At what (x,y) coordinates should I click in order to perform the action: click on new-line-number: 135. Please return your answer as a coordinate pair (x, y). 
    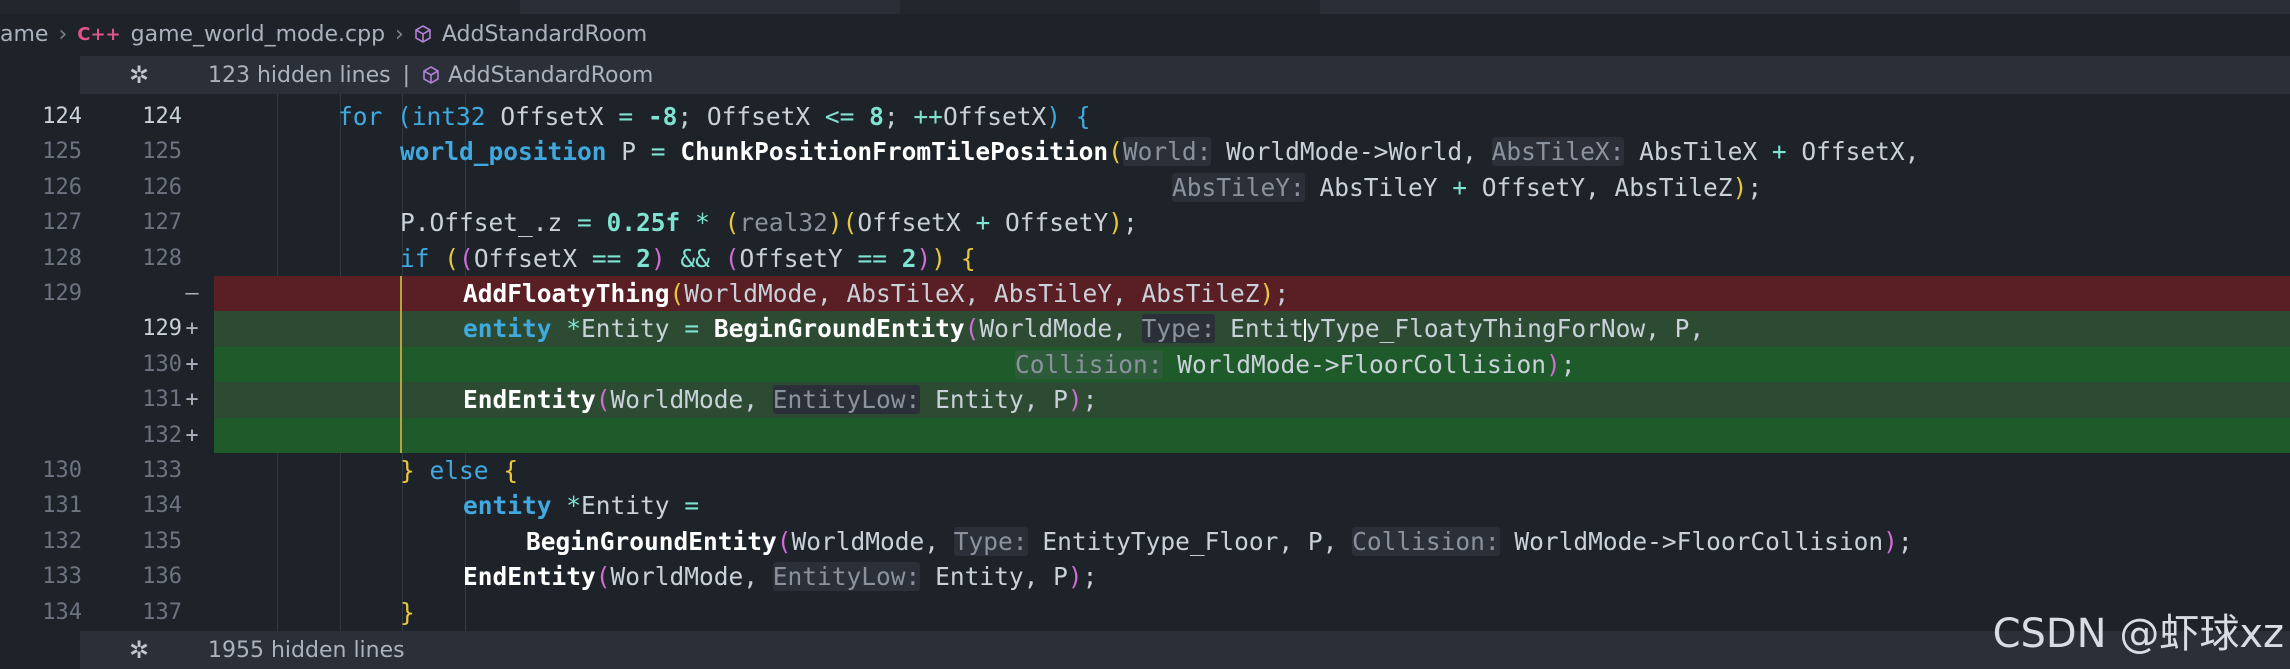
    Looking at the image, I should click on (162, 541).